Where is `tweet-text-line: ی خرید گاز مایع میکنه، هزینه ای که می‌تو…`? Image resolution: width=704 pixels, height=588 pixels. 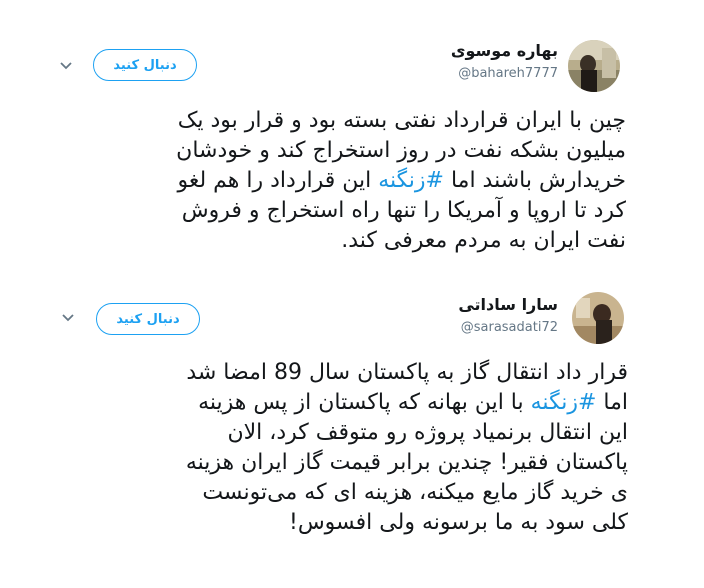
tweet-text-line: ی خرید گاز مایع میکنه، هزینه ای که می‌تو… is located at coordinates (415, 492).